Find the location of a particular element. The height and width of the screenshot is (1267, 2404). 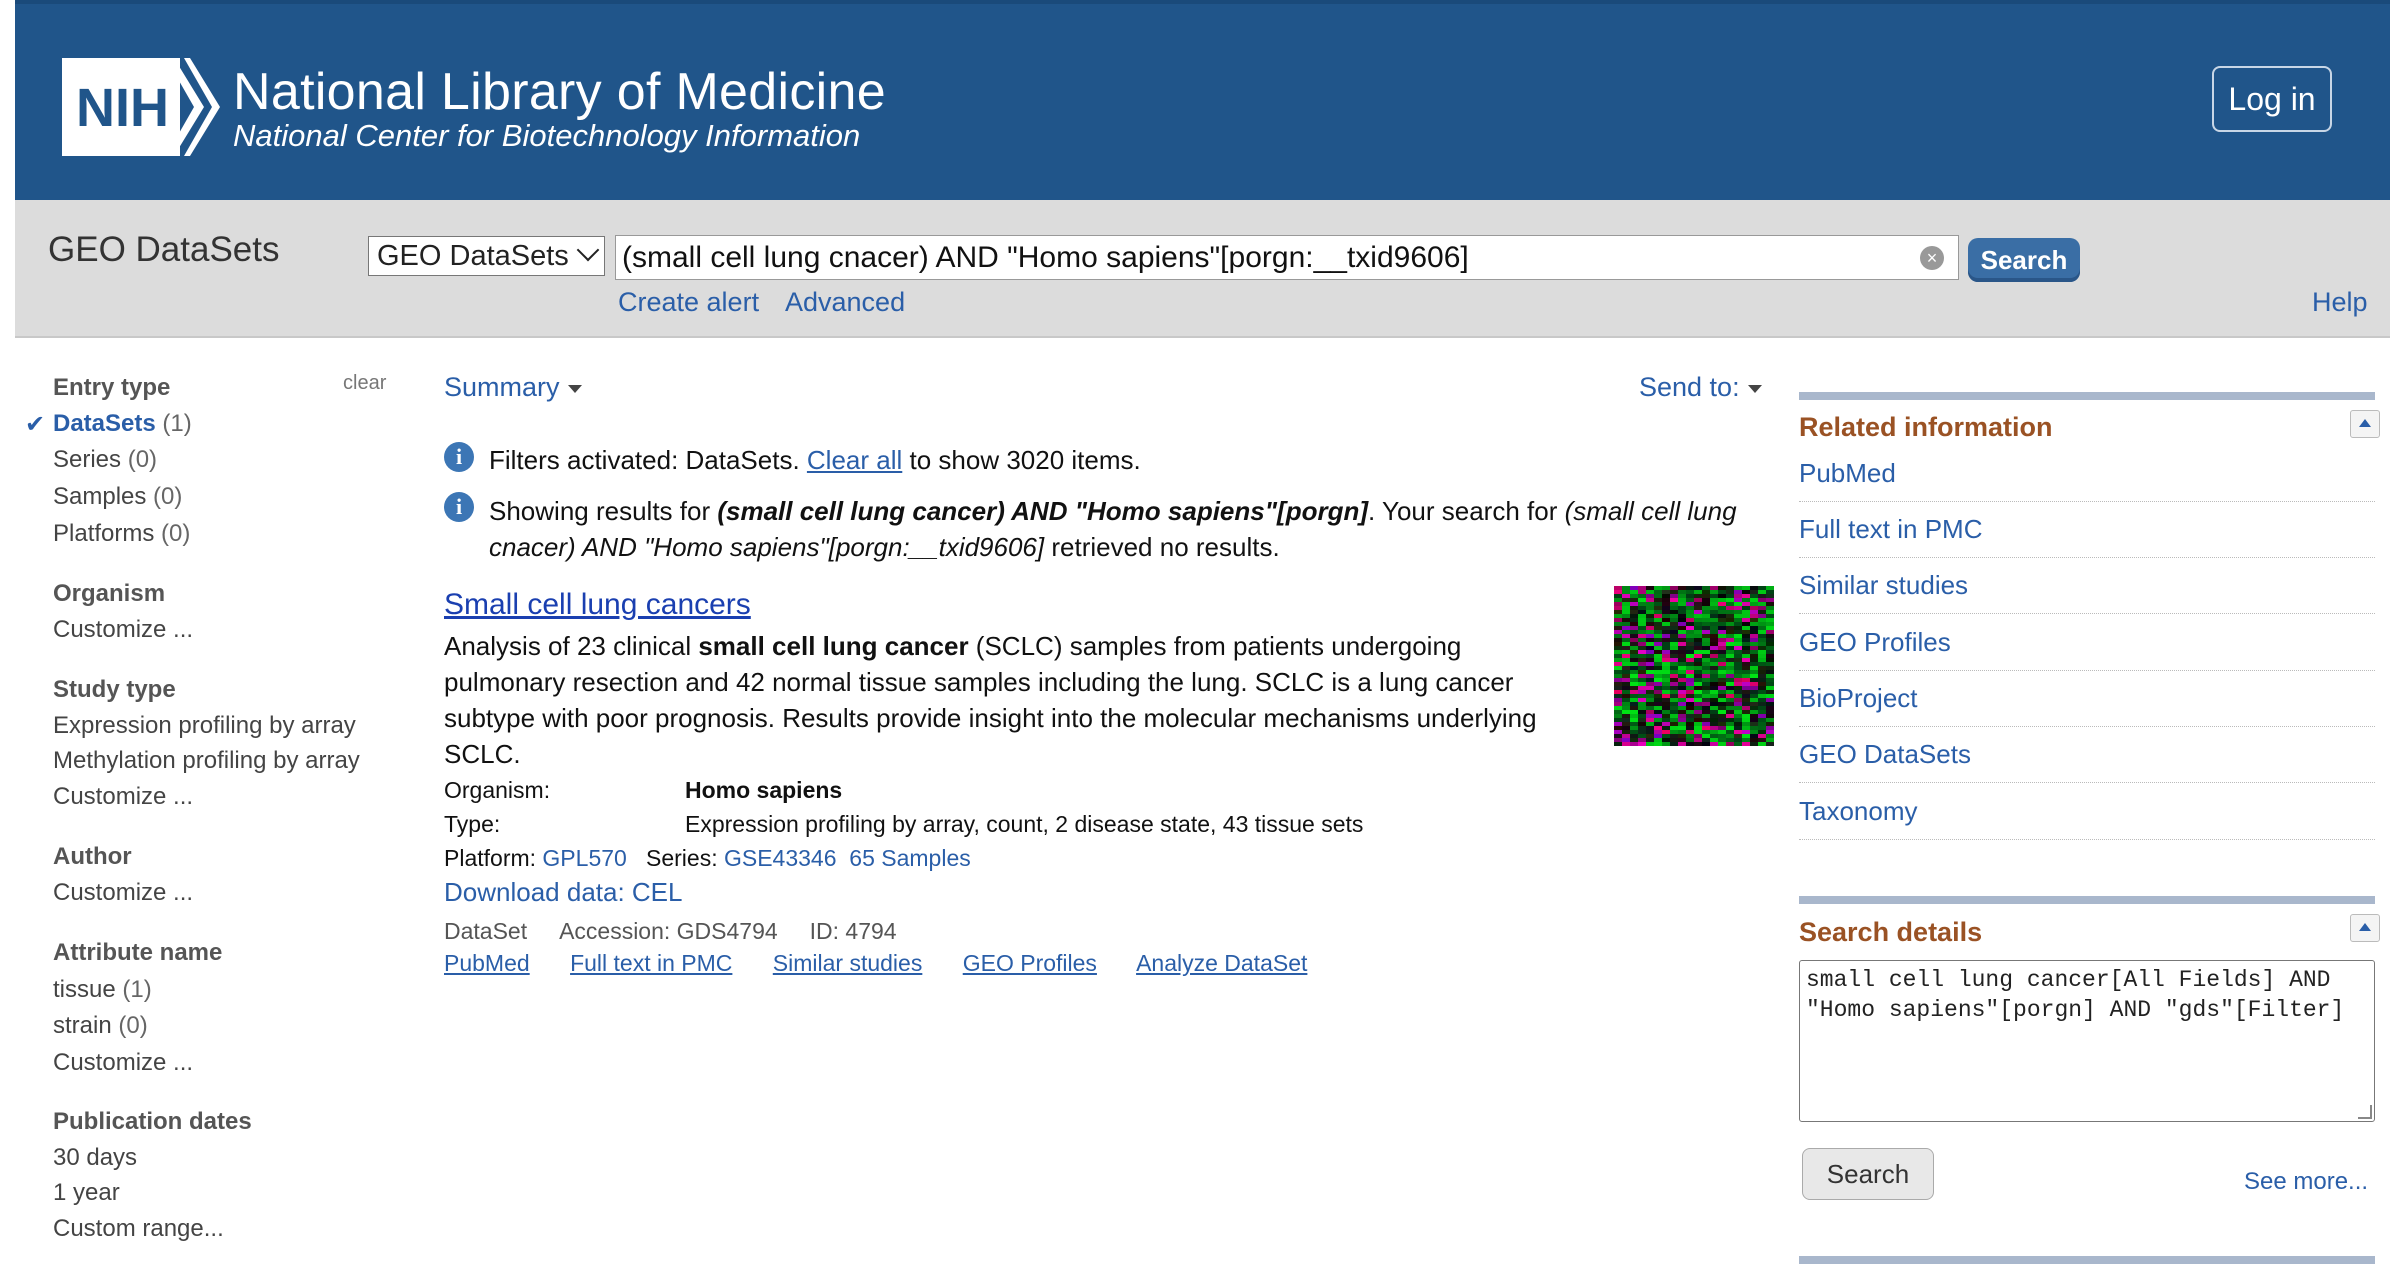

advanced-search-link: Advanced is located at coordinates (845, 302).